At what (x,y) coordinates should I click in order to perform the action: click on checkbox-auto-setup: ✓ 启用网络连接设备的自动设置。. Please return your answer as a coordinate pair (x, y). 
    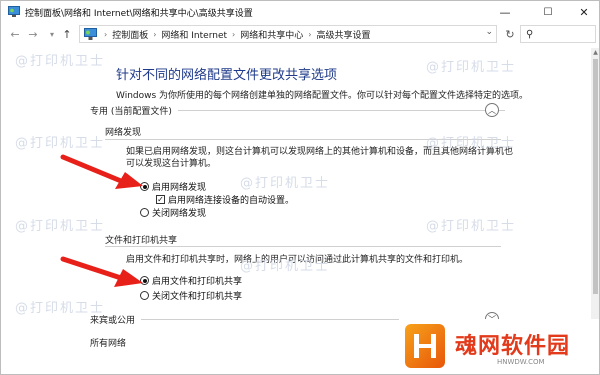
    Looking at the image, I should click on (225, 199).